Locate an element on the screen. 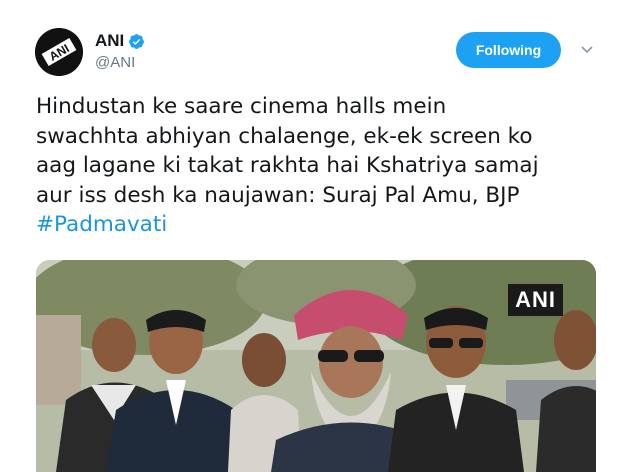 Image resolution: width=629 pixels, height=472 pixels. ani-logo-icon: ANI is located at coordinates (59, 52).